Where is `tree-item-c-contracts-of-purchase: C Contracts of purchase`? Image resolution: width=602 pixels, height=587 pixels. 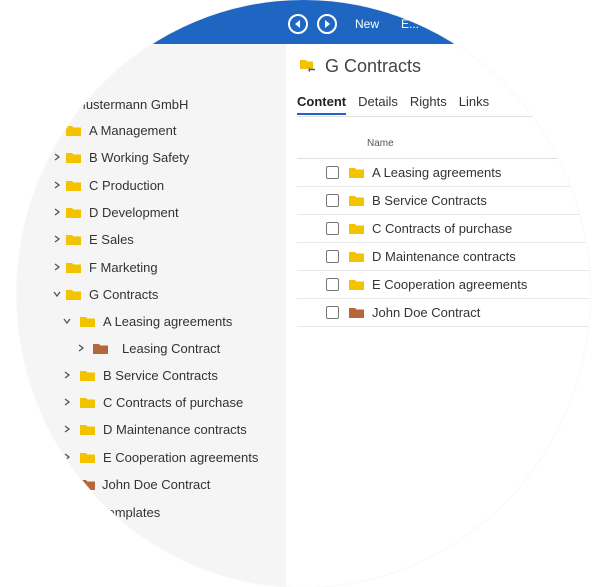
tree-item-c-contracts-of-purchase: C Contracts of purchase is located at coordinates (152, 402).